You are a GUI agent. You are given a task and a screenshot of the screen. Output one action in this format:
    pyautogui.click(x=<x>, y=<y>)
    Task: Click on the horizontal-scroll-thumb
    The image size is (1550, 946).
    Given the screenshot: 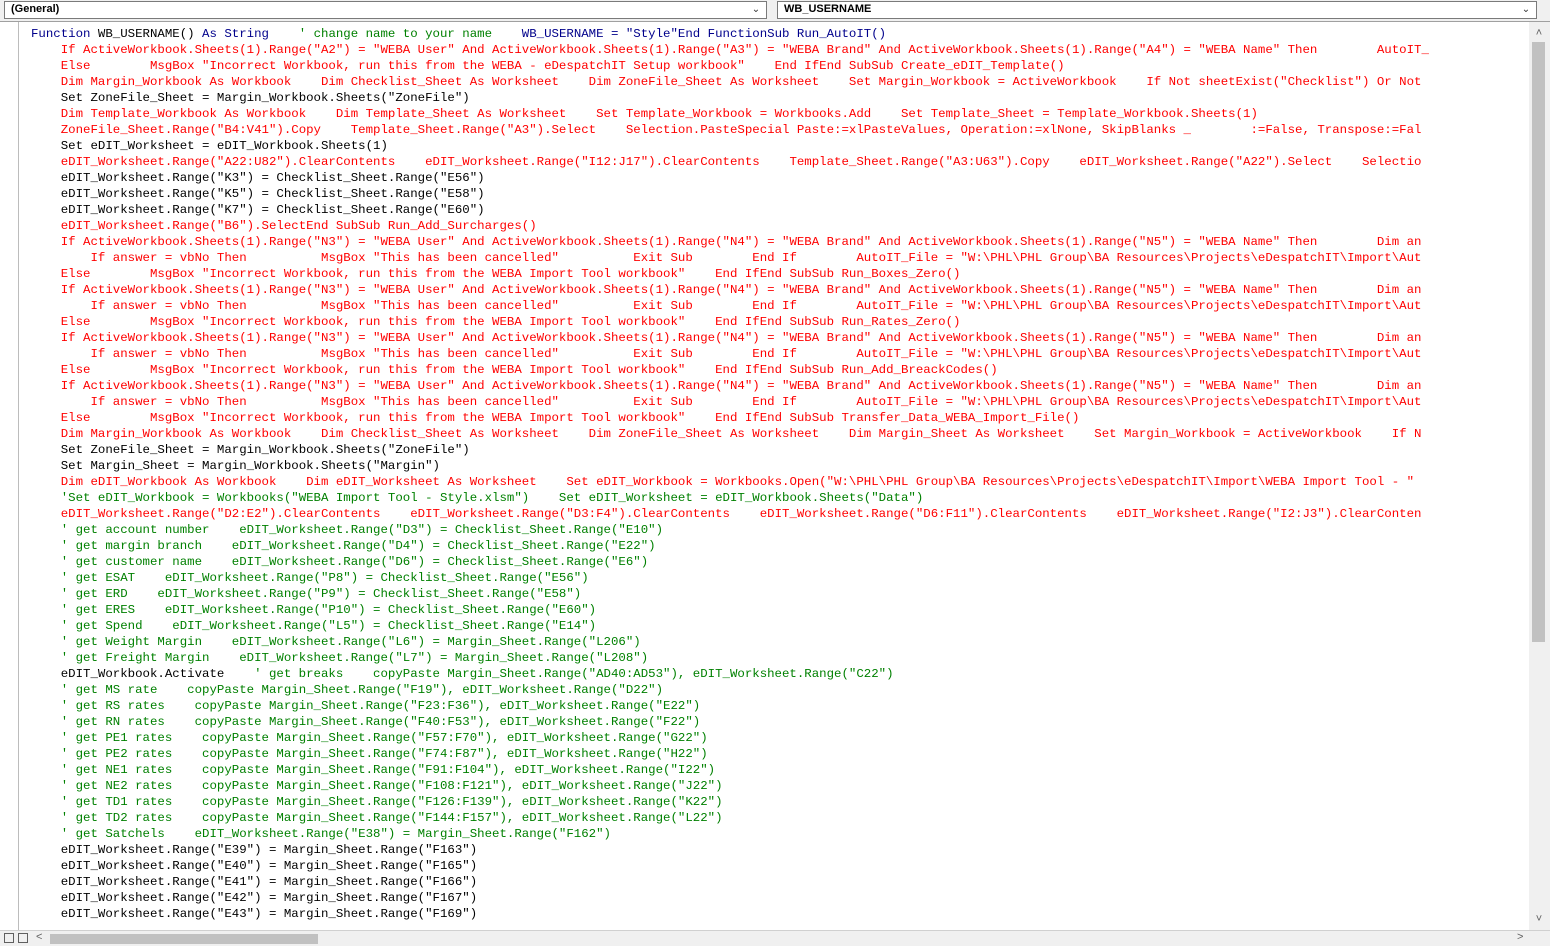 What is the action you would take?
    pyautogui.click(x=184, y=939)
    